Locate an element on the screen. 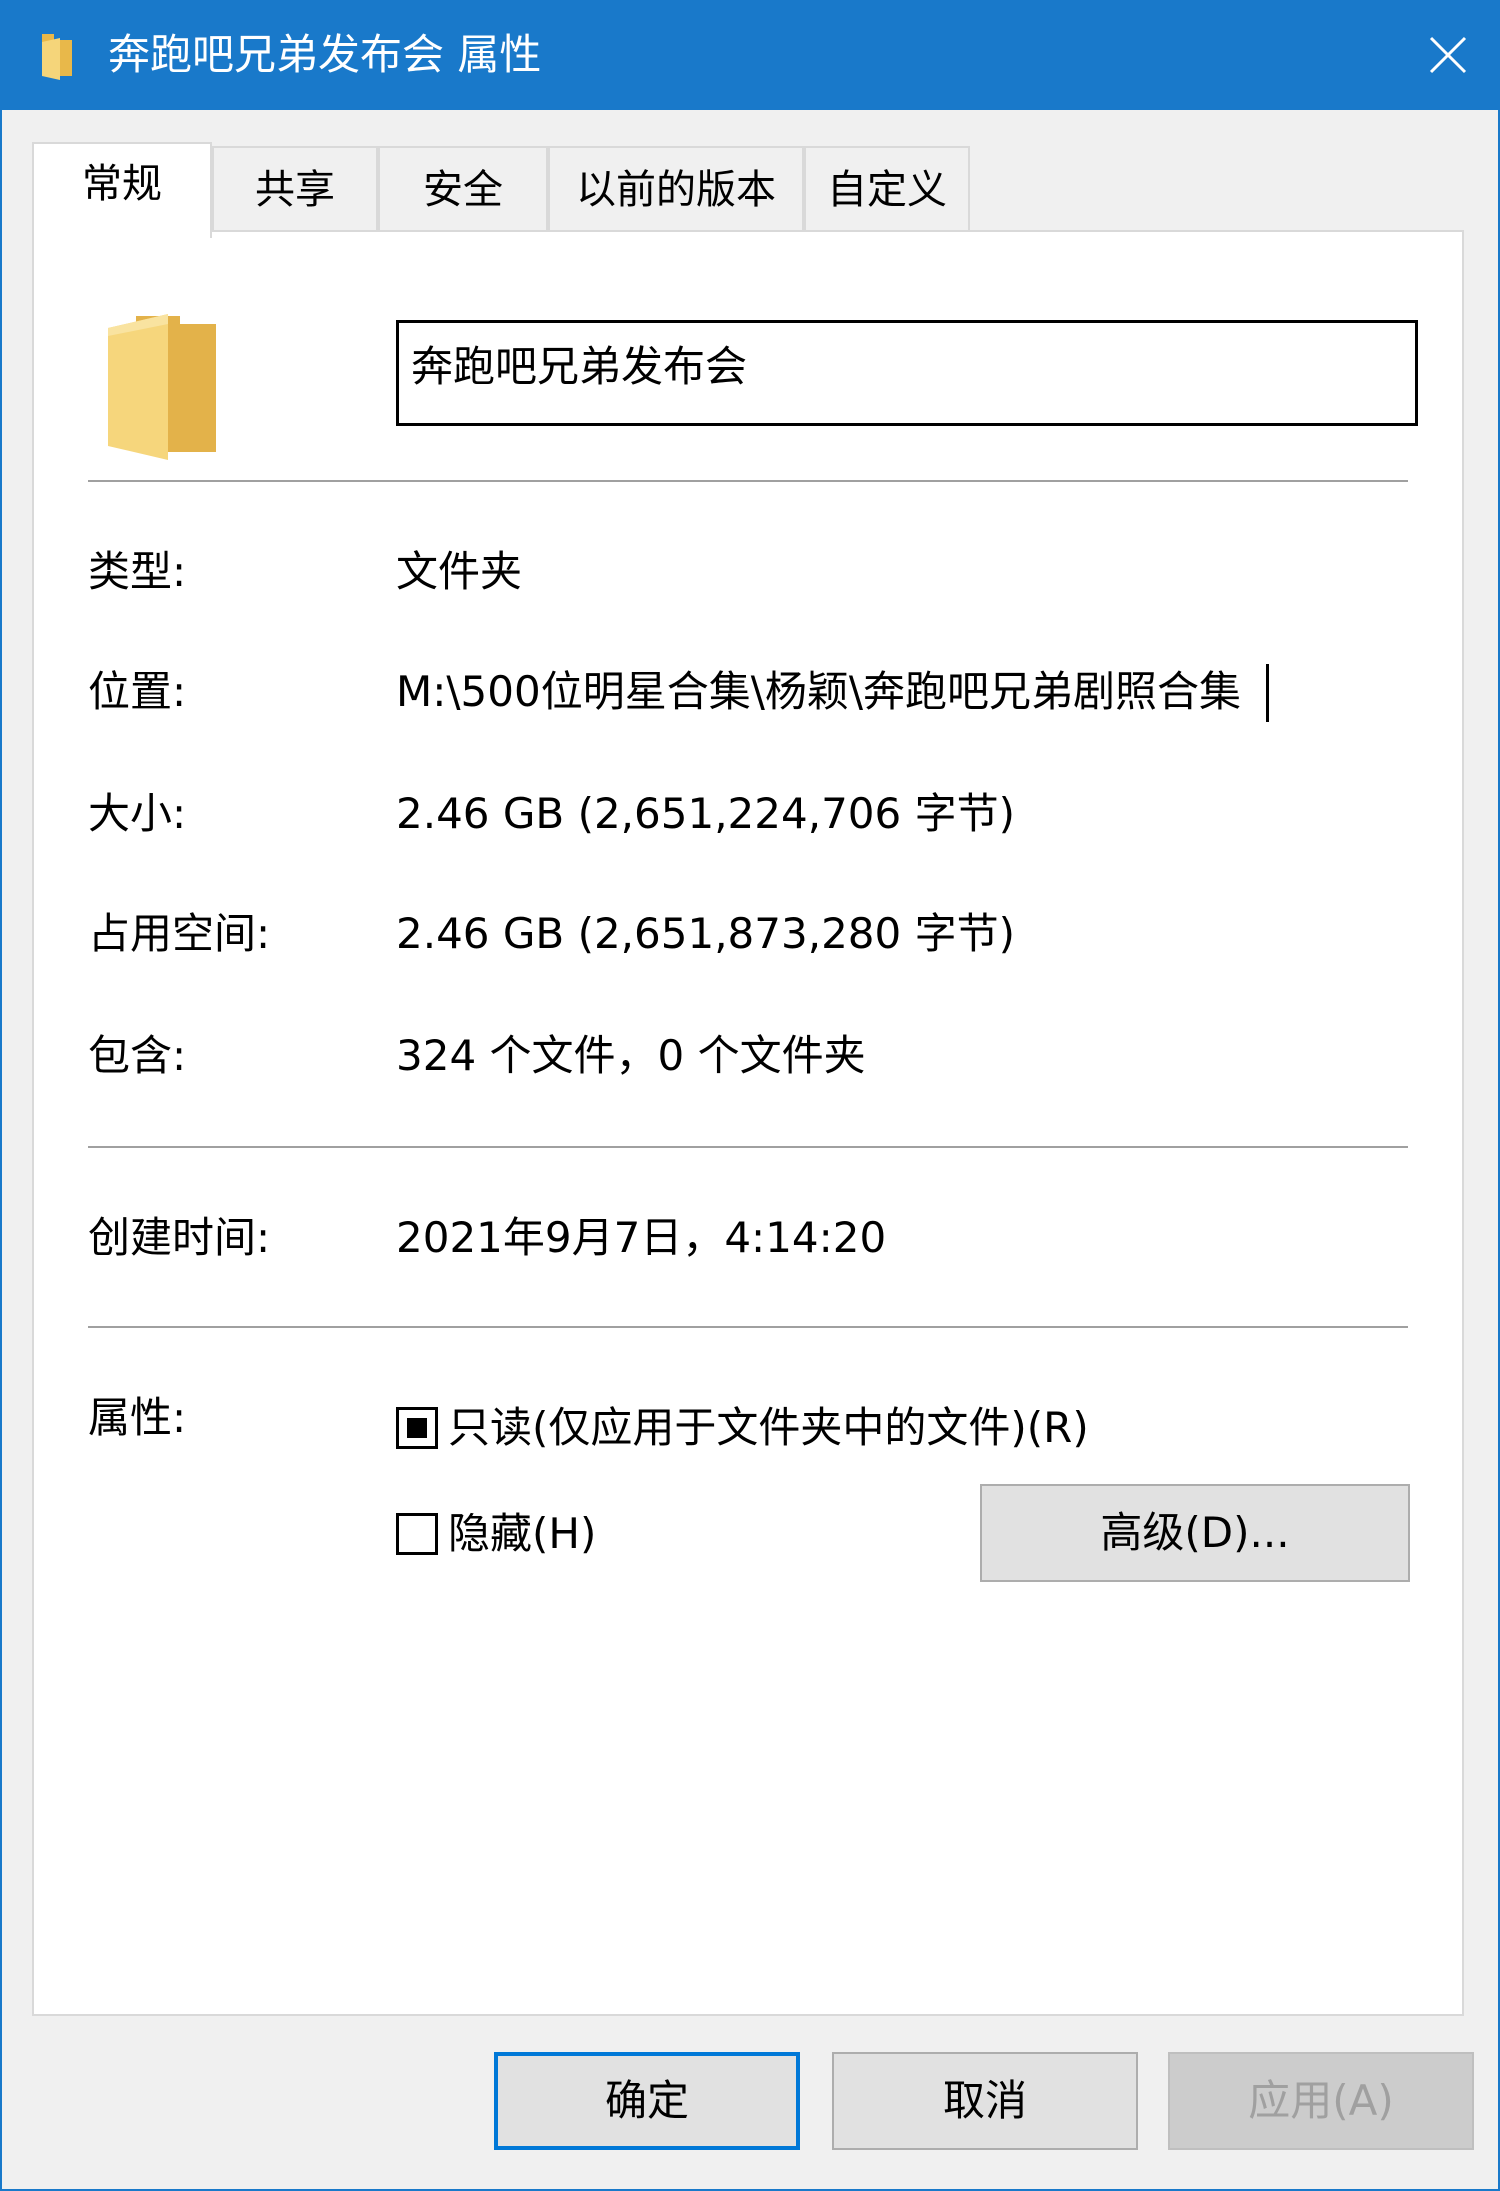  type-label: 类型: is located at coordinates (137, 571).